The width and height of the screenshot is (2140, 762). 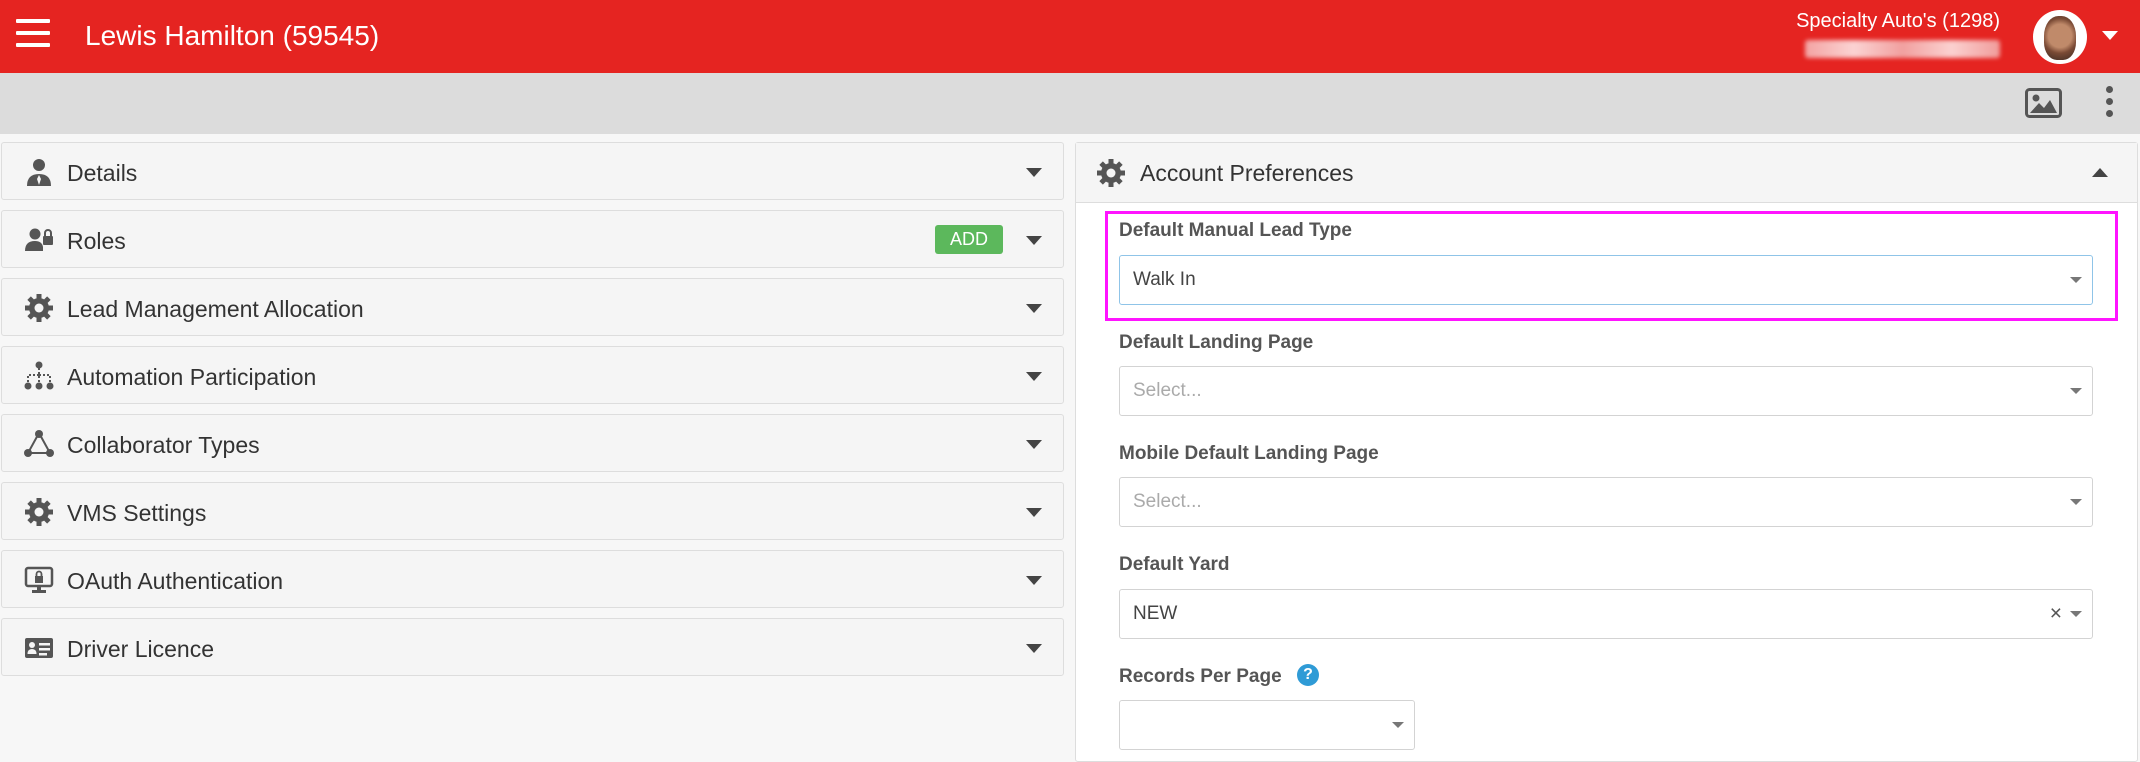 I want to click on monitor-lock-icon, so click(x=39, y=579).